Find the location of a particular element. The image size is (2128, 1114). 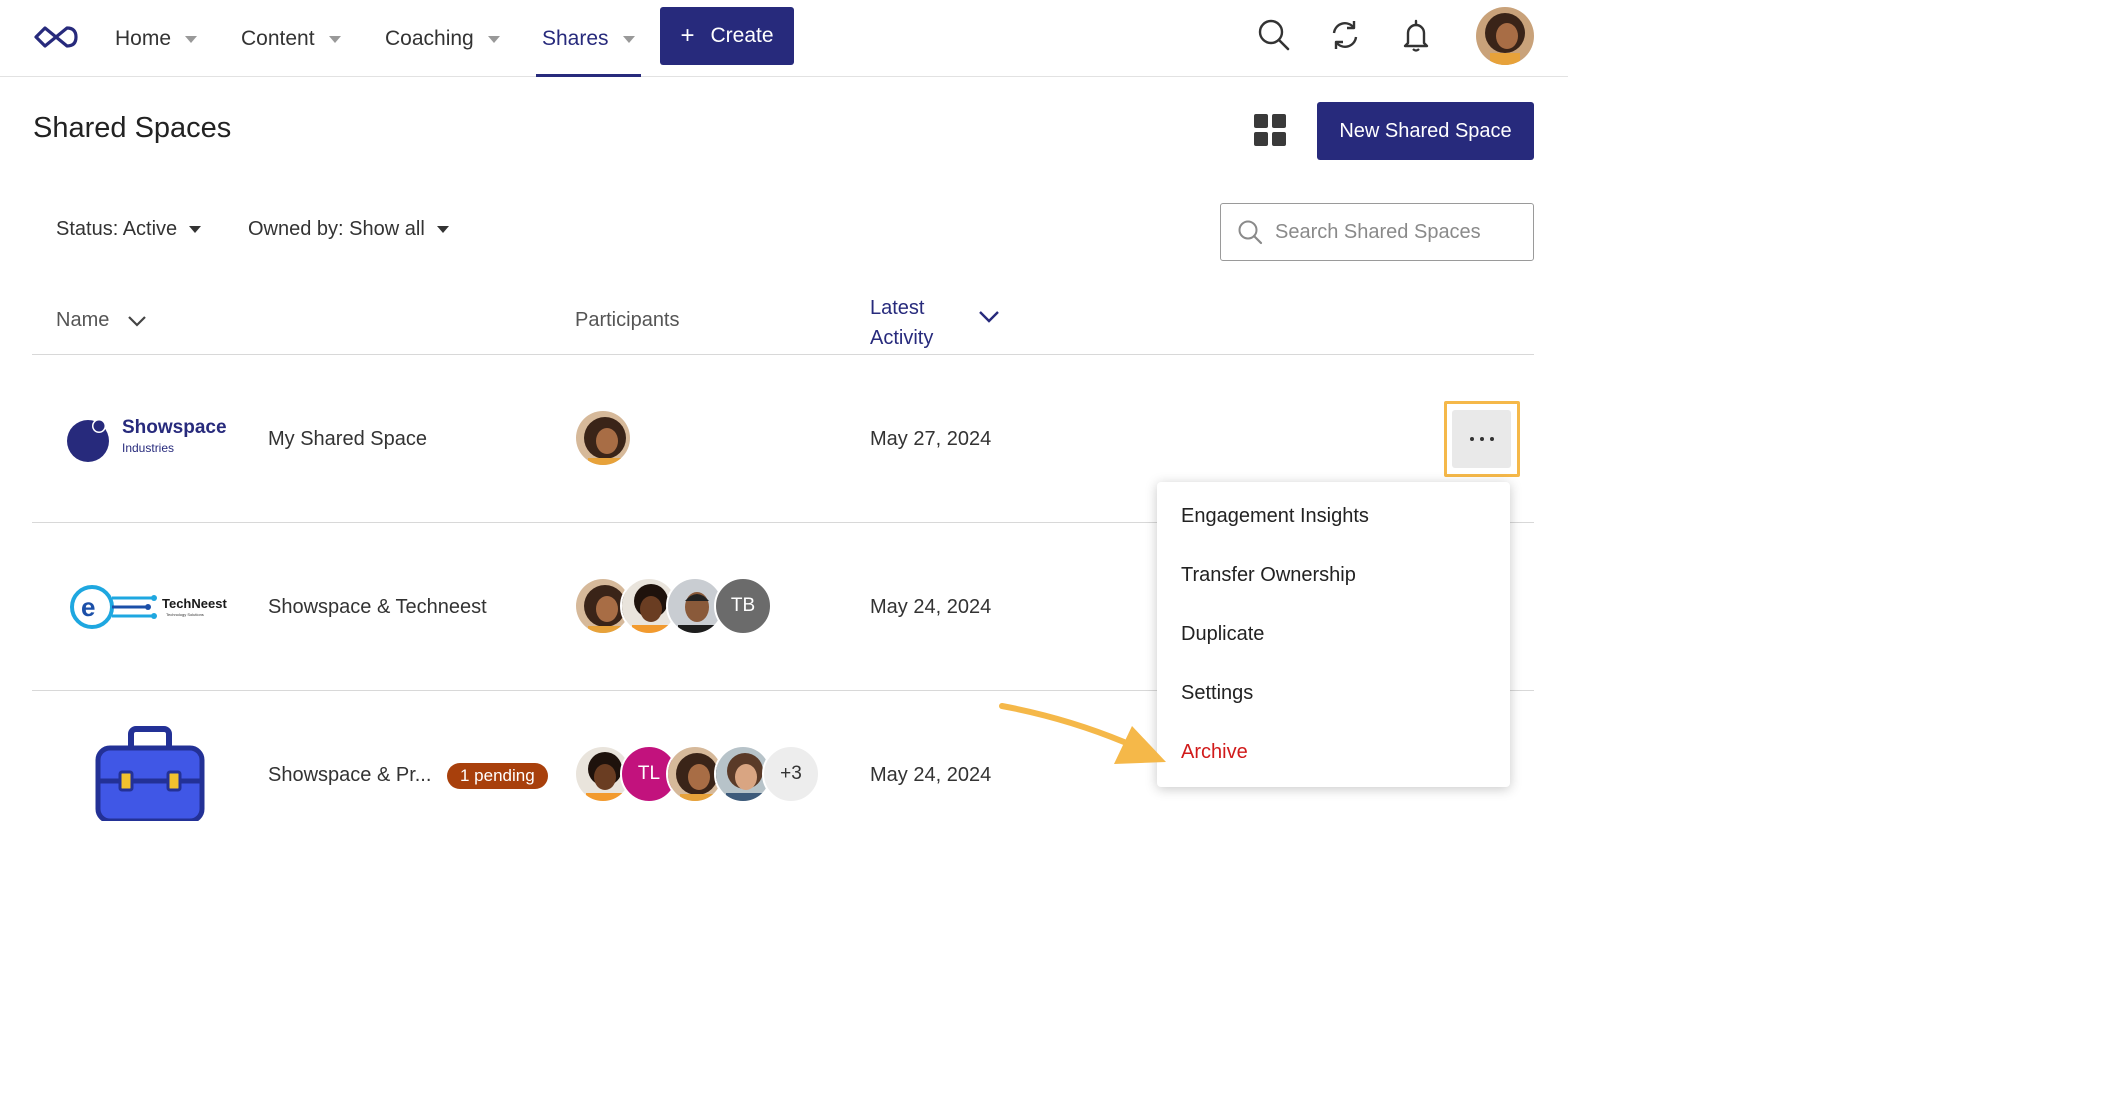

menu-settings: Settings is located at coordinates (1217, 693).